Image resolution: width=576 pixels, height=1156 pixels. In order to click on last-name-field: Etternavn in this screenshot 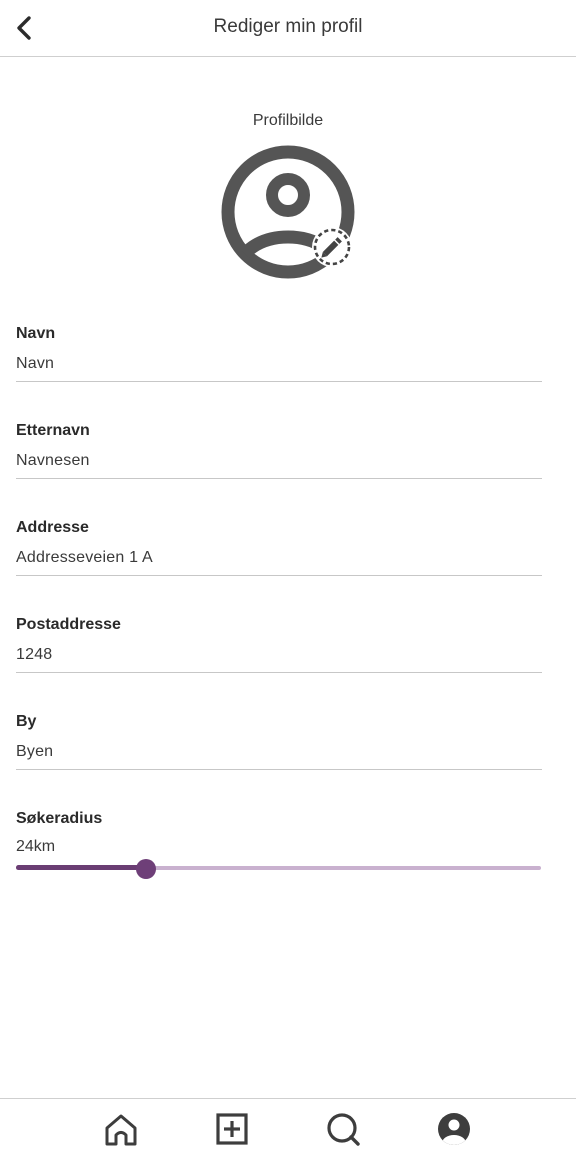, I will do `click(279, 450)`.